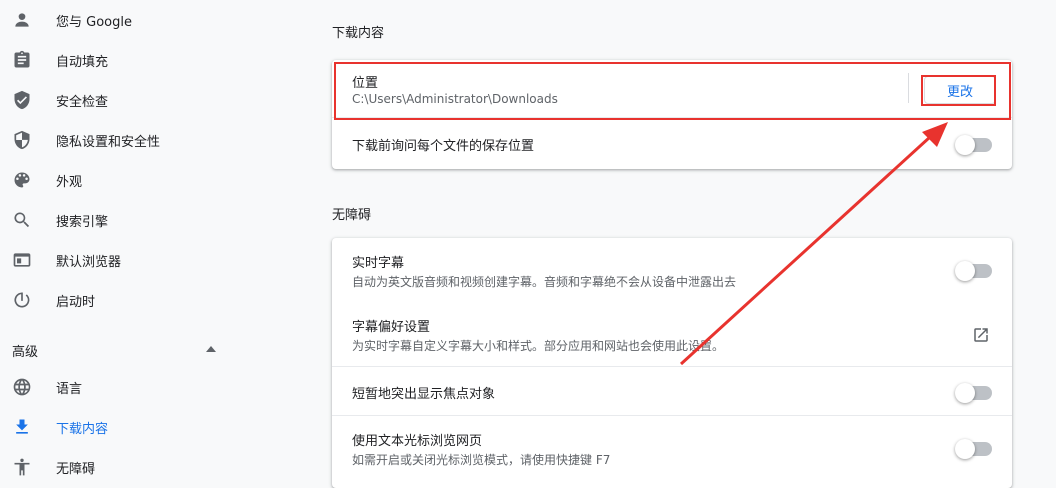 This screenshot has width=1056, height=488. I want to click on caption-preferences-desc: 为实时字幕自定义字幕大小和样式。部分应用和网站也会使用此设置。, so click(538, 346).